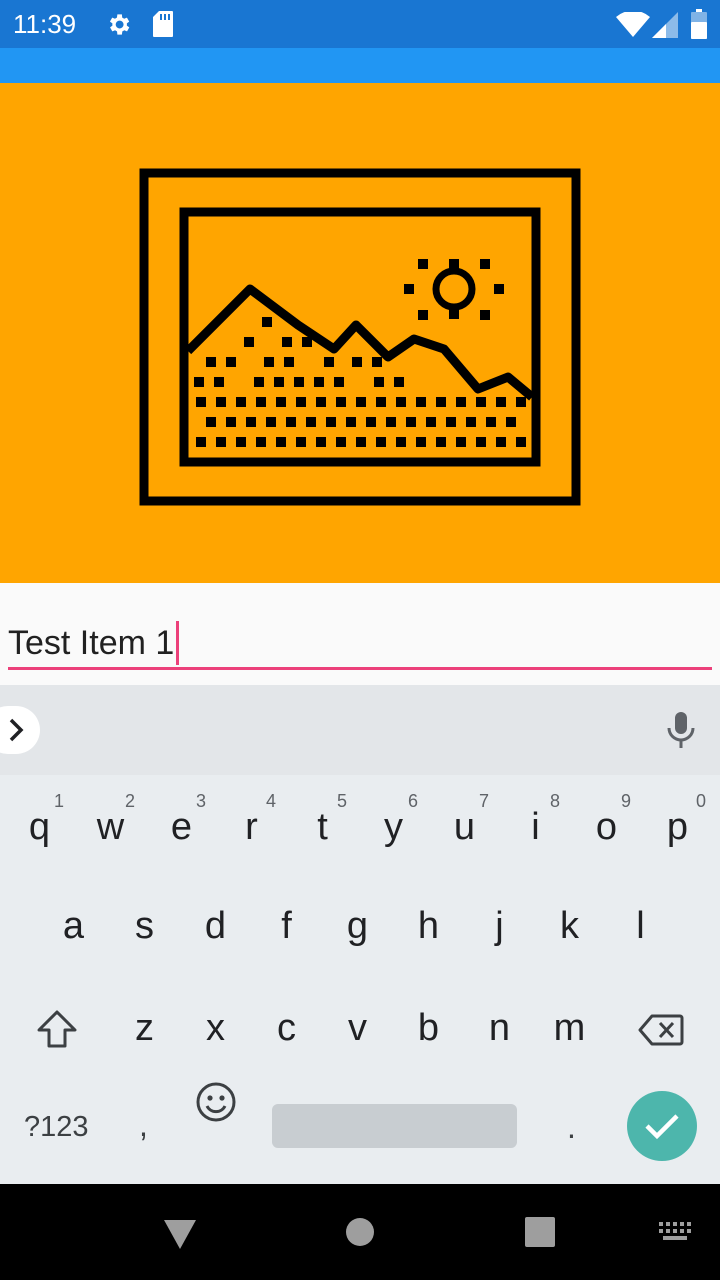  I want to click on keyboard-expand-button, so click(20, 730).